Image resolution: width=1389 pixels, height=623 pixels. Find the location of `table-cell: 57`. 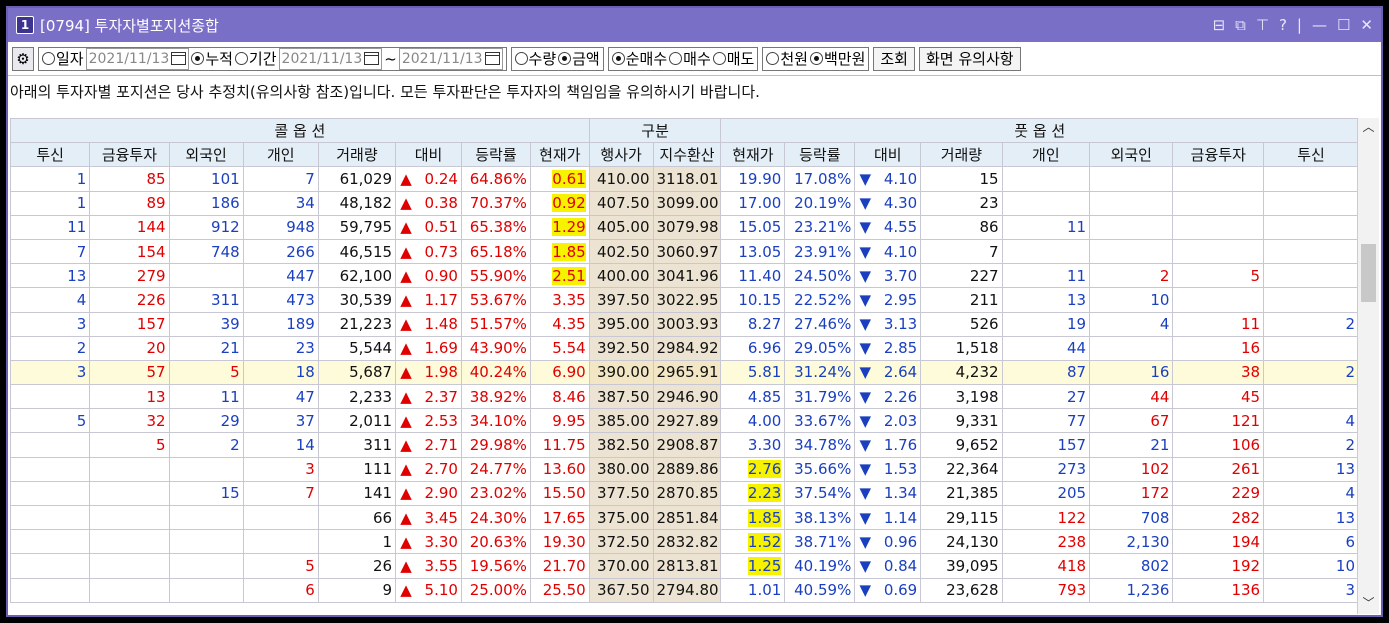

table-cell: 57 is located at coordinates (129, 372).